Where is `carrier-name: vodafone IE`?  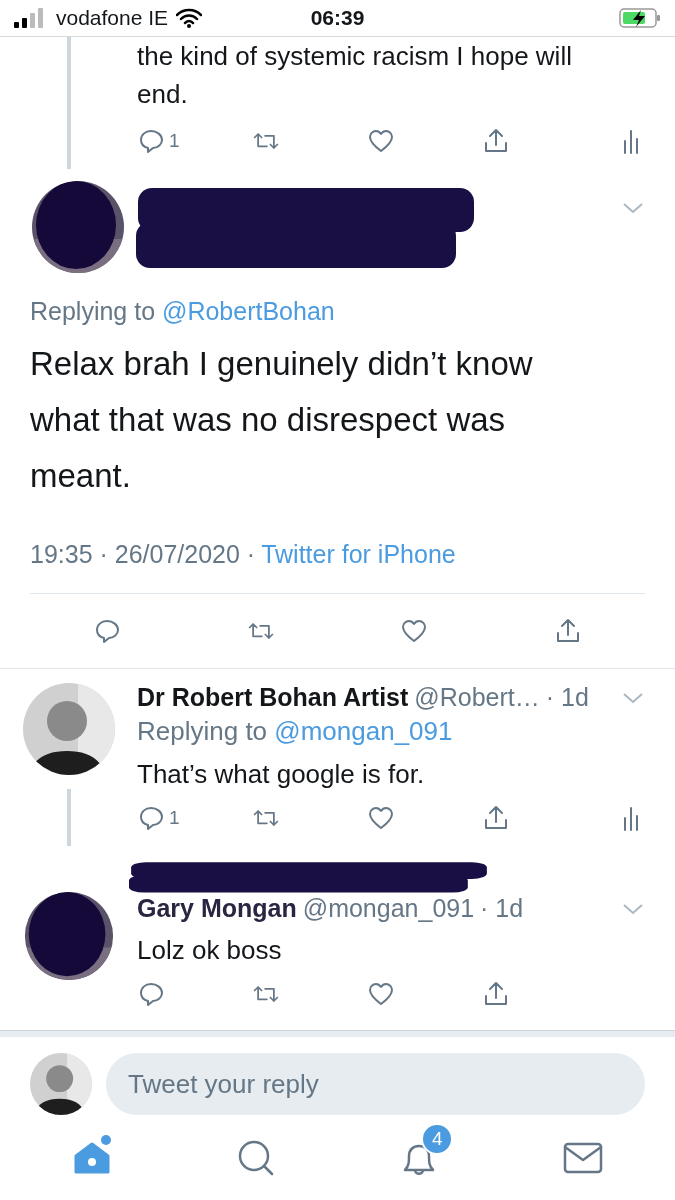
carrier-name: vodafone IE is located at coordinates (112, 18).